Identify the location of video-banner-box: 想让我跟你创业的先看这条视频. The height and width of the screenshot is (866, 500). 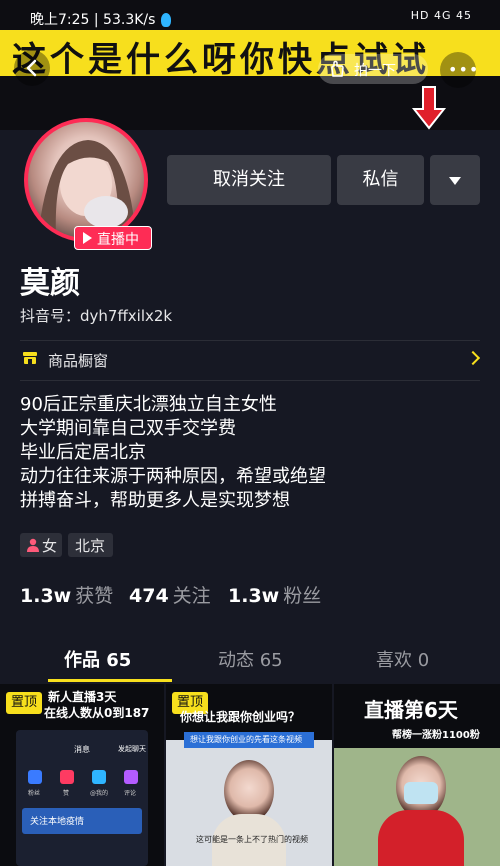
(249, 740).